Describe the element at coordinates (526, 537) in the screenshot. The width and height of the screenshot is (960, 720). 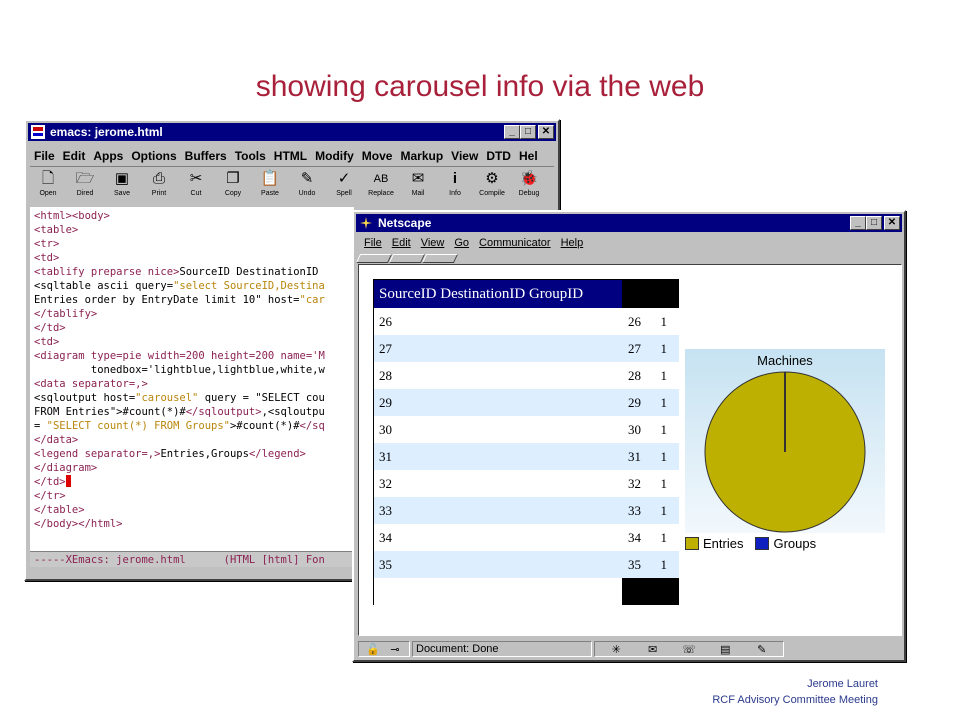
I see `table-row: 34 34 1` at that location.